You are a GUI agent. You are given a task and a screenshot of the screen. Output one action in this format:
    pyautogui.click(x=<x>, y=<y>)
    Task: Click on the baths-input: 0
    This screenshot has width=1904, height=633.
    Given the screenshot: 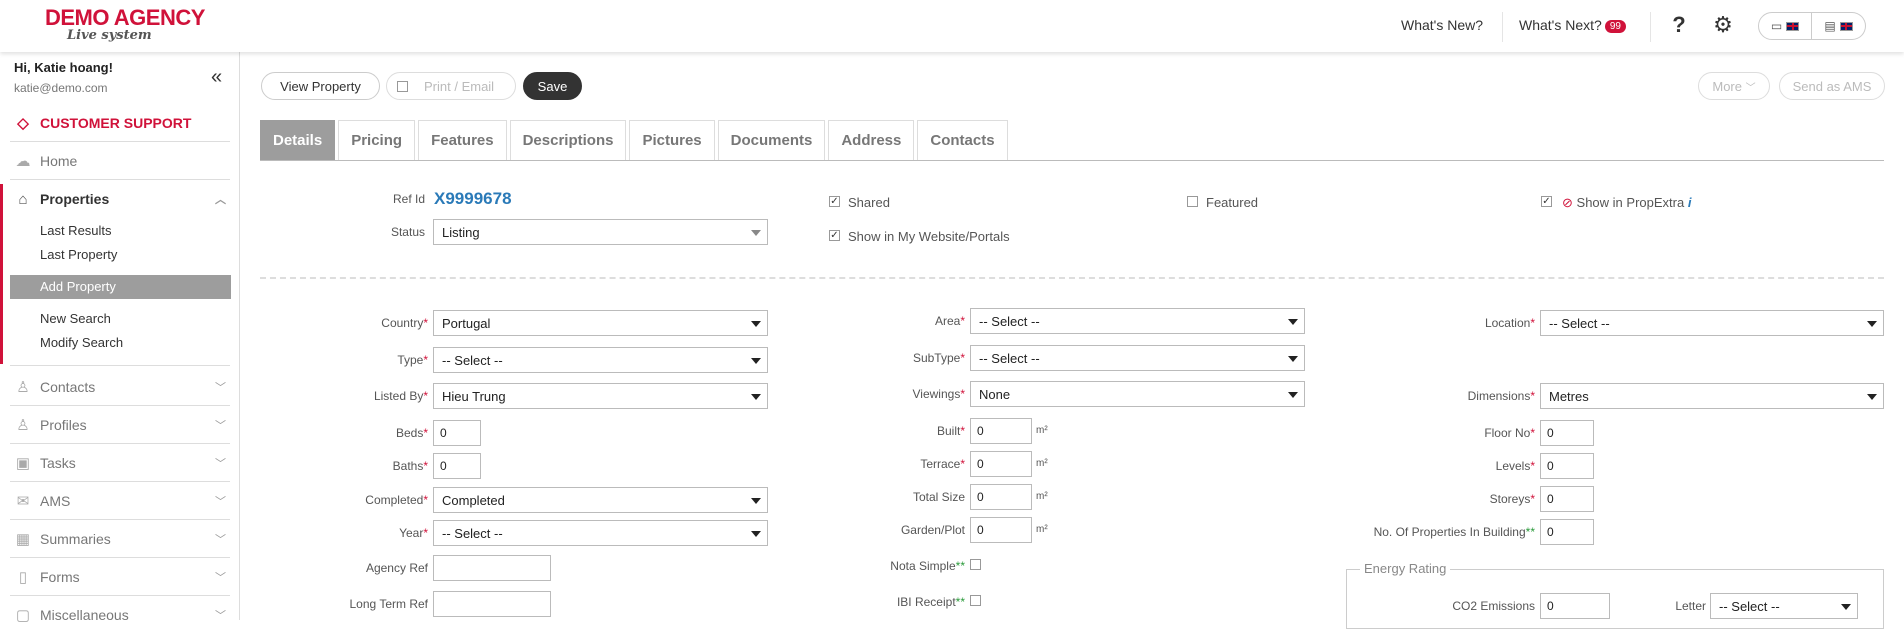 What is the action you would take?
    pyautogui.click(x=457, y=466)
    